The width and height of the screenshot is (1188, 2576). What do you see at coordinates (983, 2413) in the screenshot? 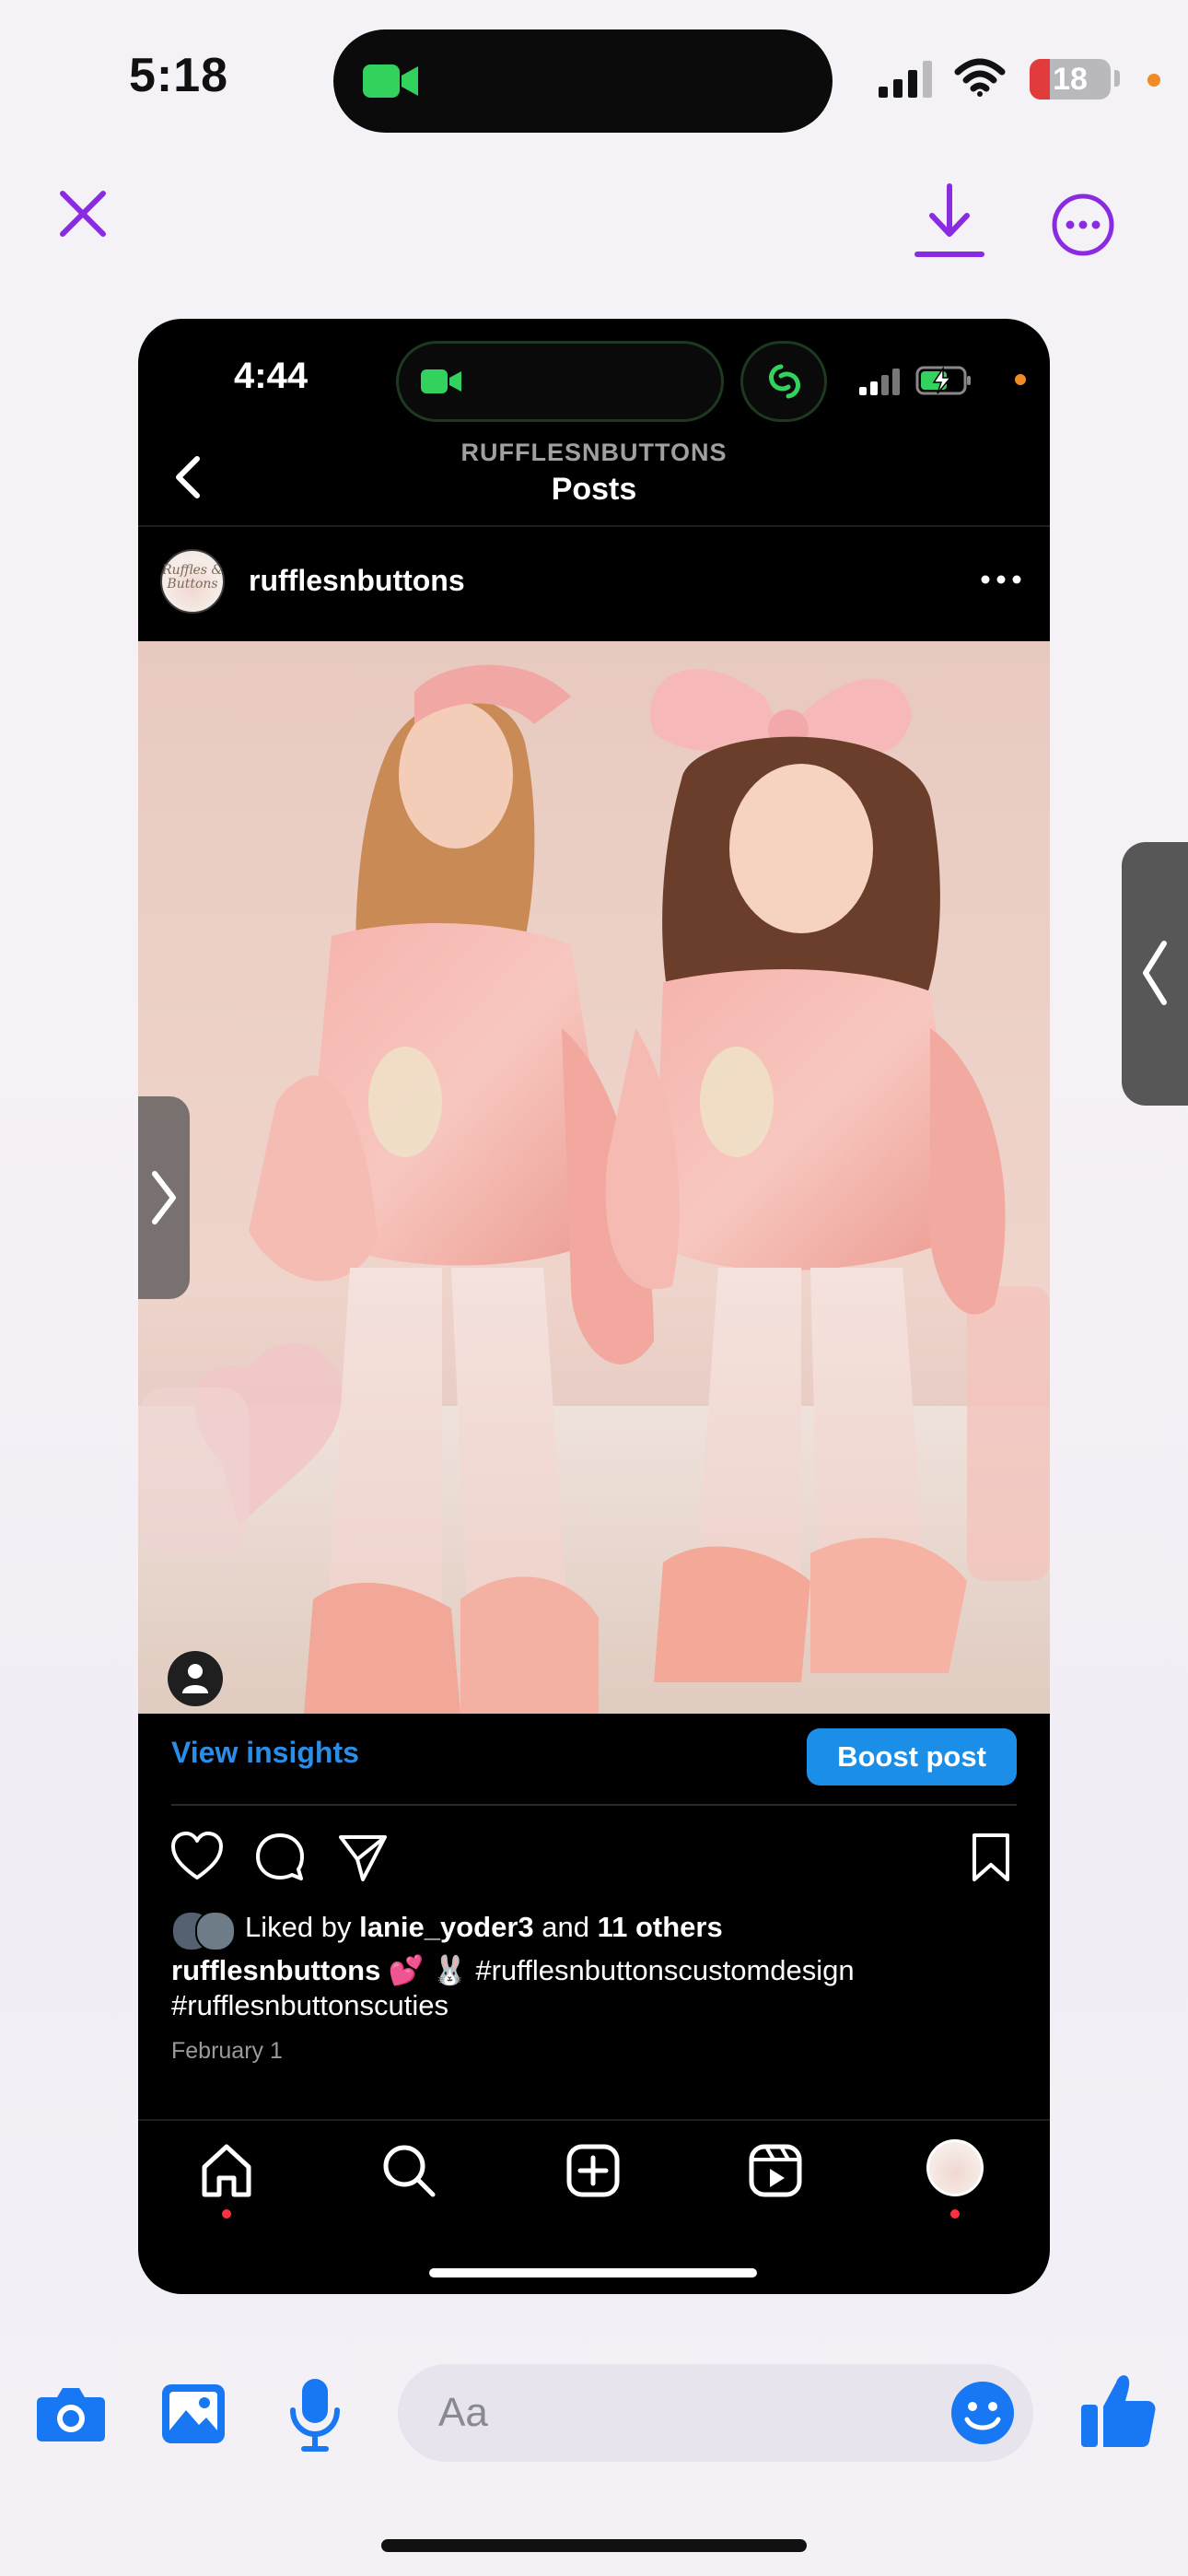
I see `emoji-icon` at bounding box center [983, 2413].